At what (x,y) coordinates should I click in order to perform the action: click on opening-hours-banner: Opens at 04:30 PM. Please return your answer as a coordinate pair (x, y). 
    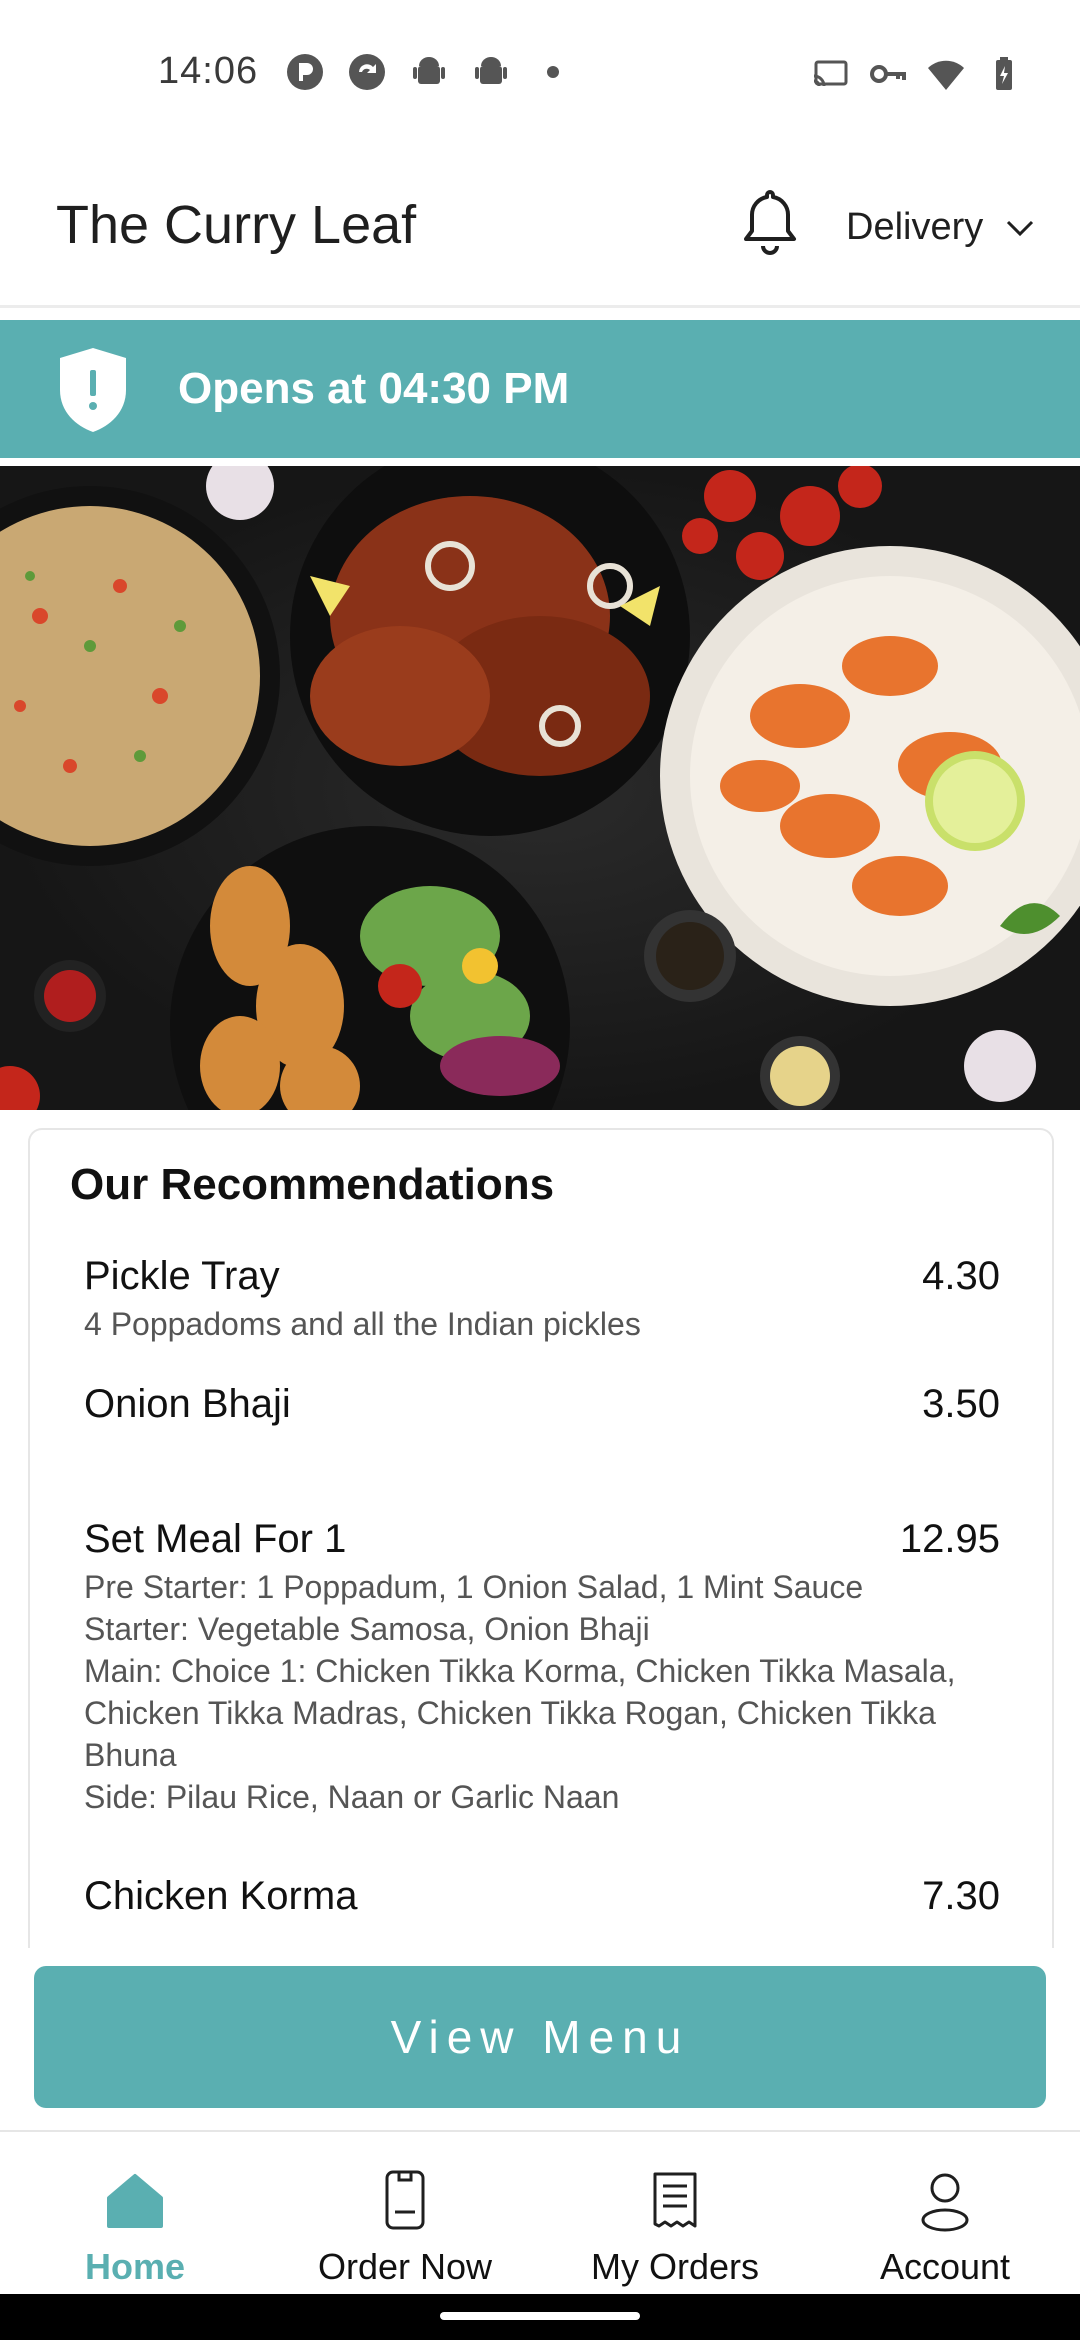
    Looking at the image, I should click on (540, 389).